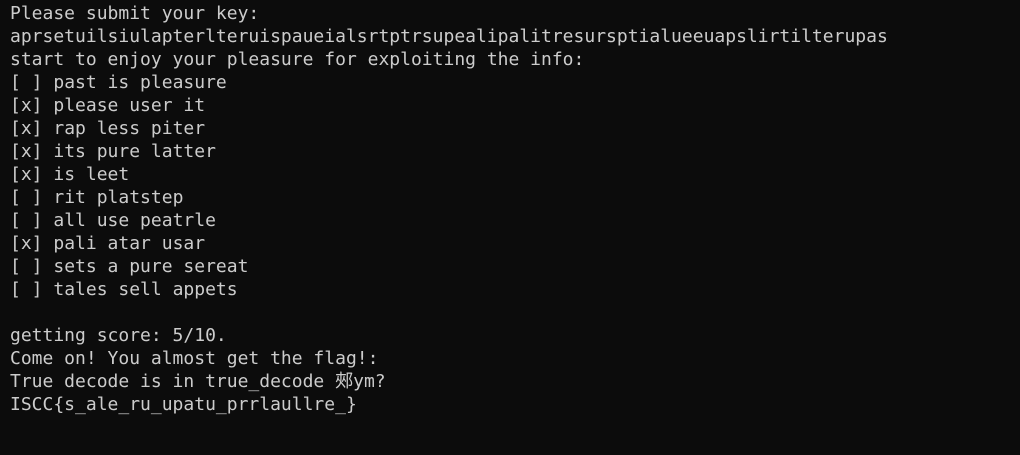 Image resolution: width=1020 pixels, height=455 pixels. I want to click on option-line: [x] its pure latter, so click(510, 151).